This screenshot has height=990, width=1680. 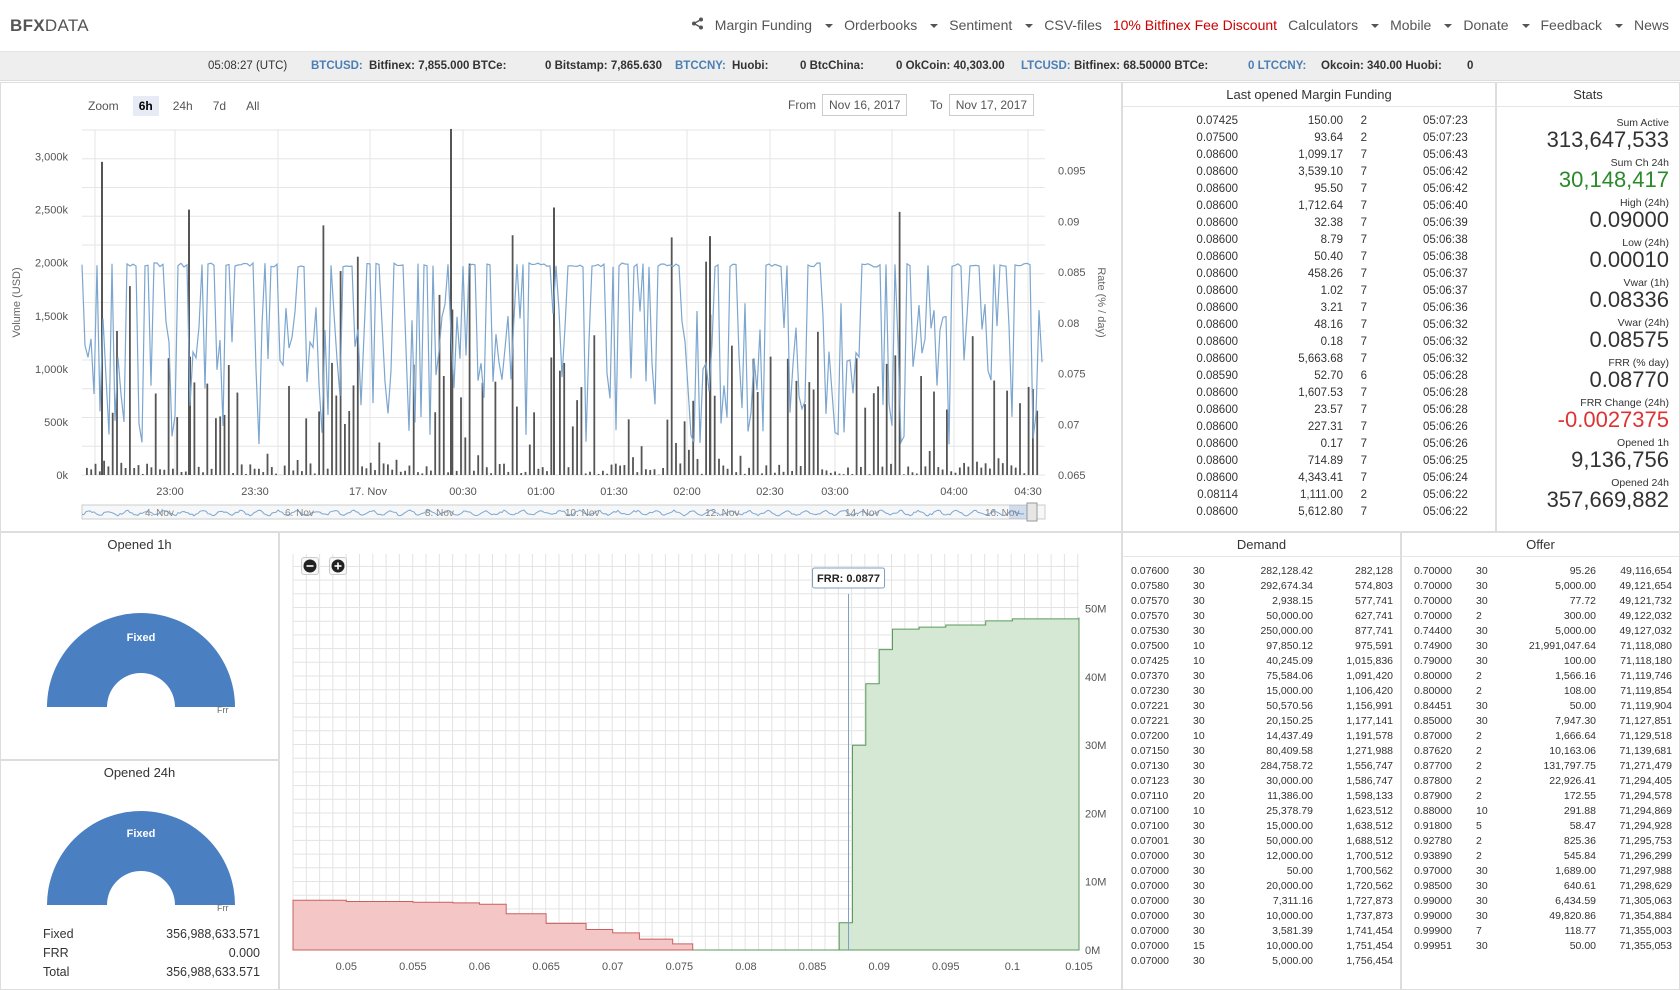 I want to click on zoom-6h-button: 6h, so click(x=145, y=106).